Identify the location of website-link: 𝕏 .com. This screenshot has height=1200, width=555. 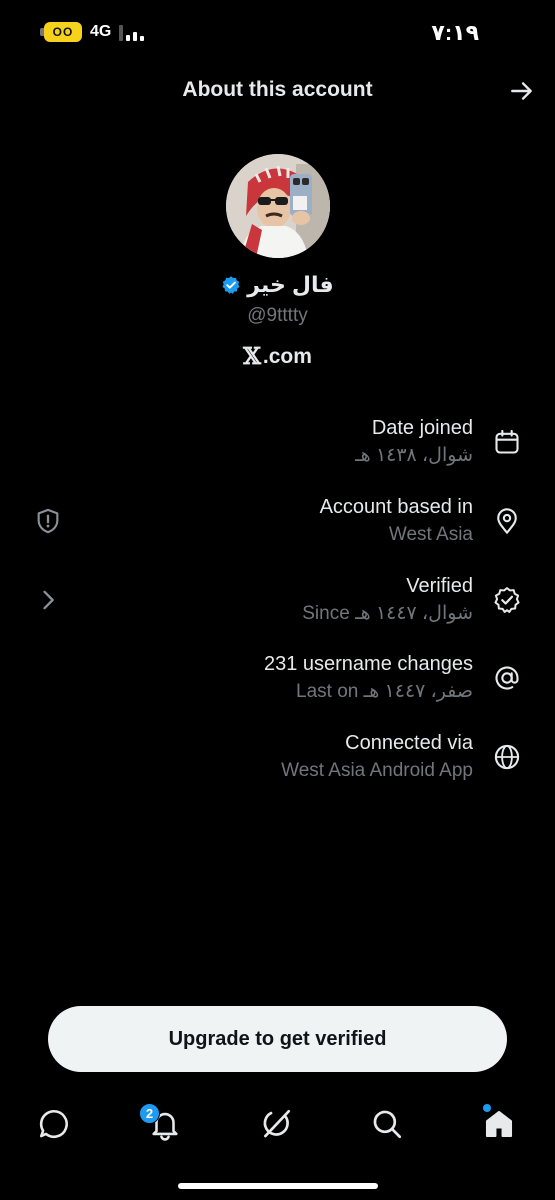
(277, 356).